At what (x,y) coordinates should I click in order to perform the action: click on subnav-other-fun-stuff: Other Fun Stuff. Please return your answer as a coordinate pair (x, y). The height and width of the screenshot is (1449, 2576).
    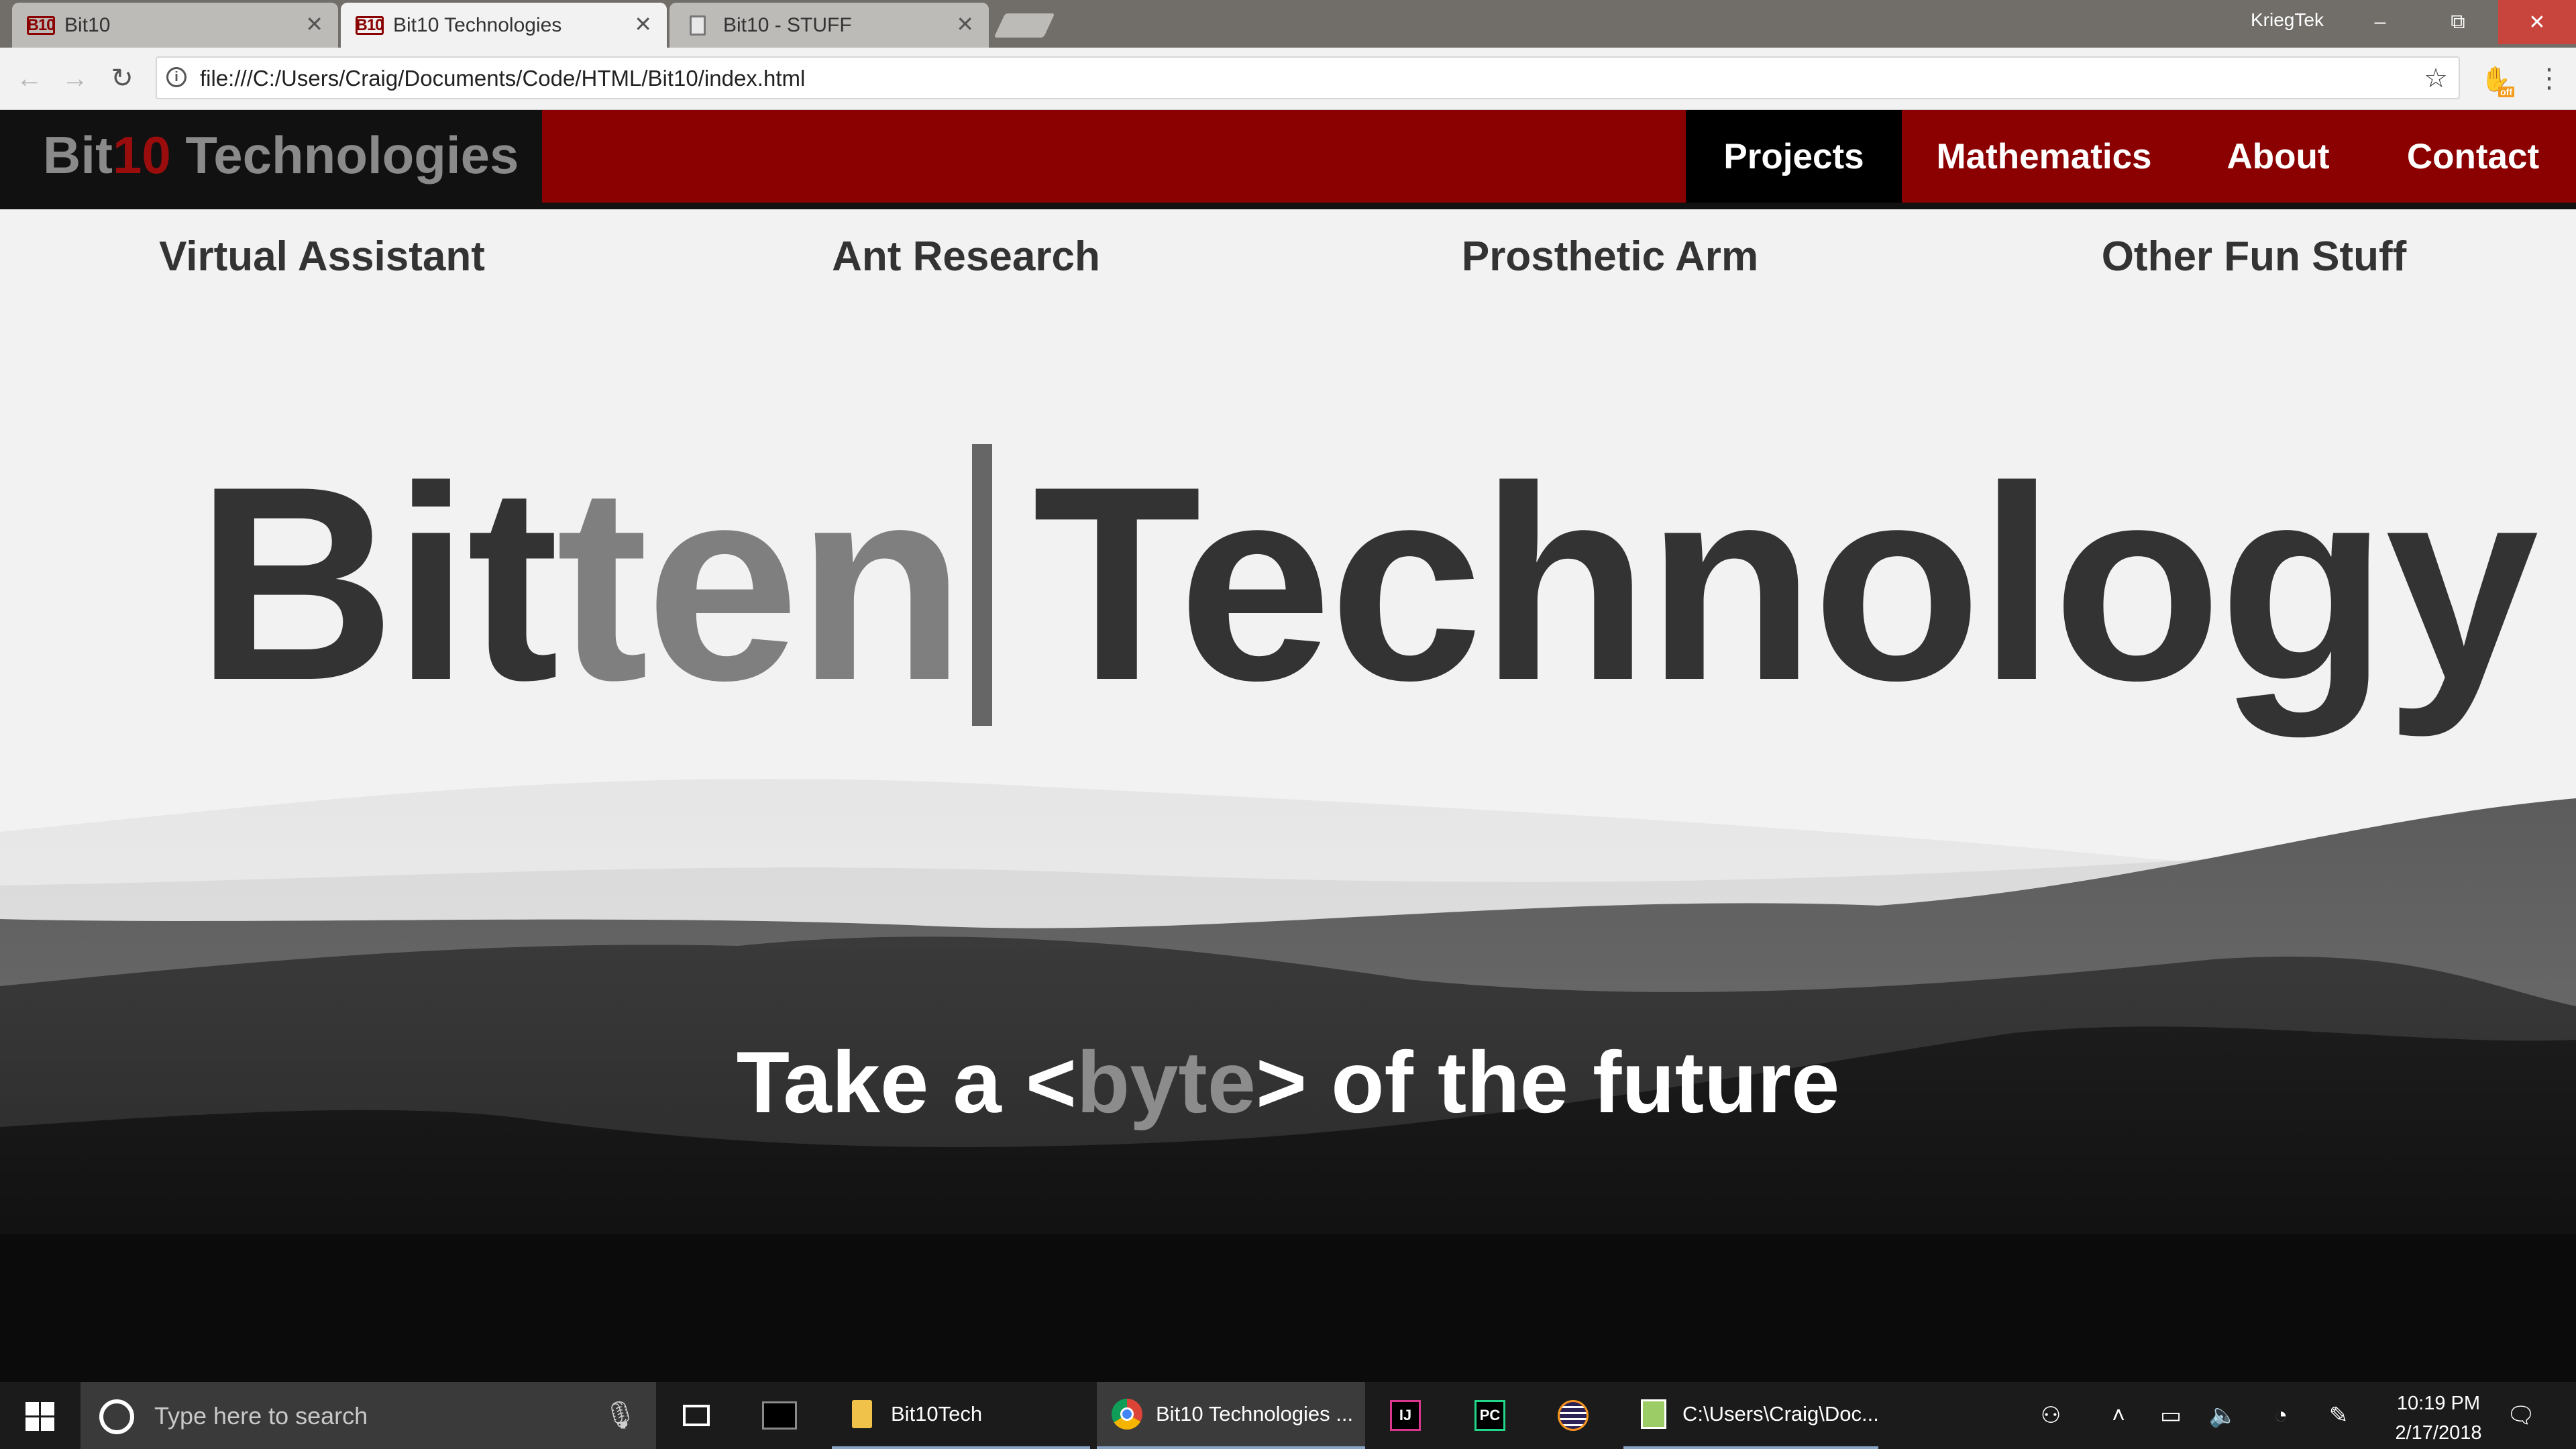
    Looking at the image, I should click on (2254, 256).